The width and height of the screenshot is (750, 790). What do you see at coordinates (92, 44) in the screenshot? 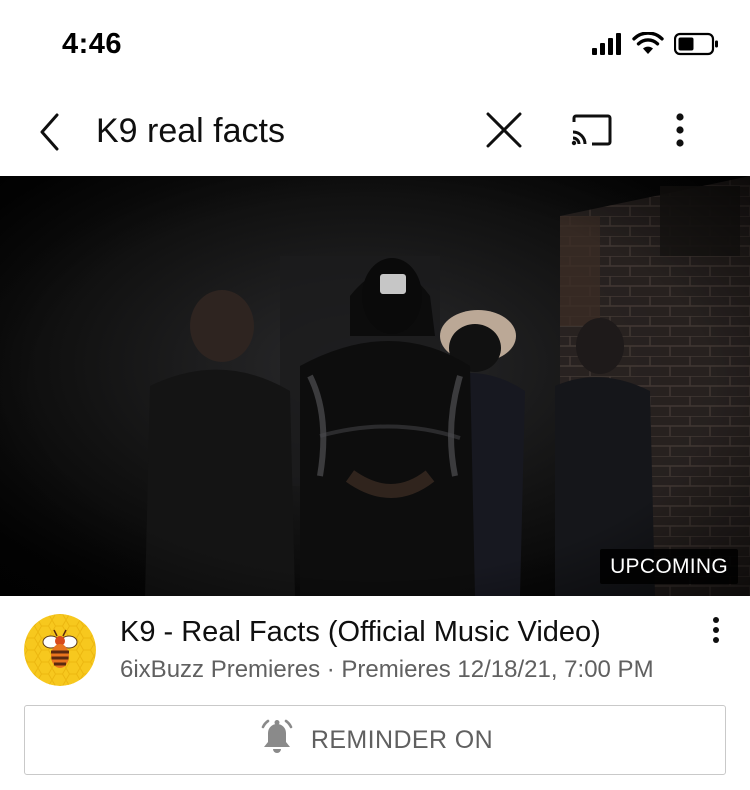
I see `status-time: 4:46` at bounding box center [92, 44].